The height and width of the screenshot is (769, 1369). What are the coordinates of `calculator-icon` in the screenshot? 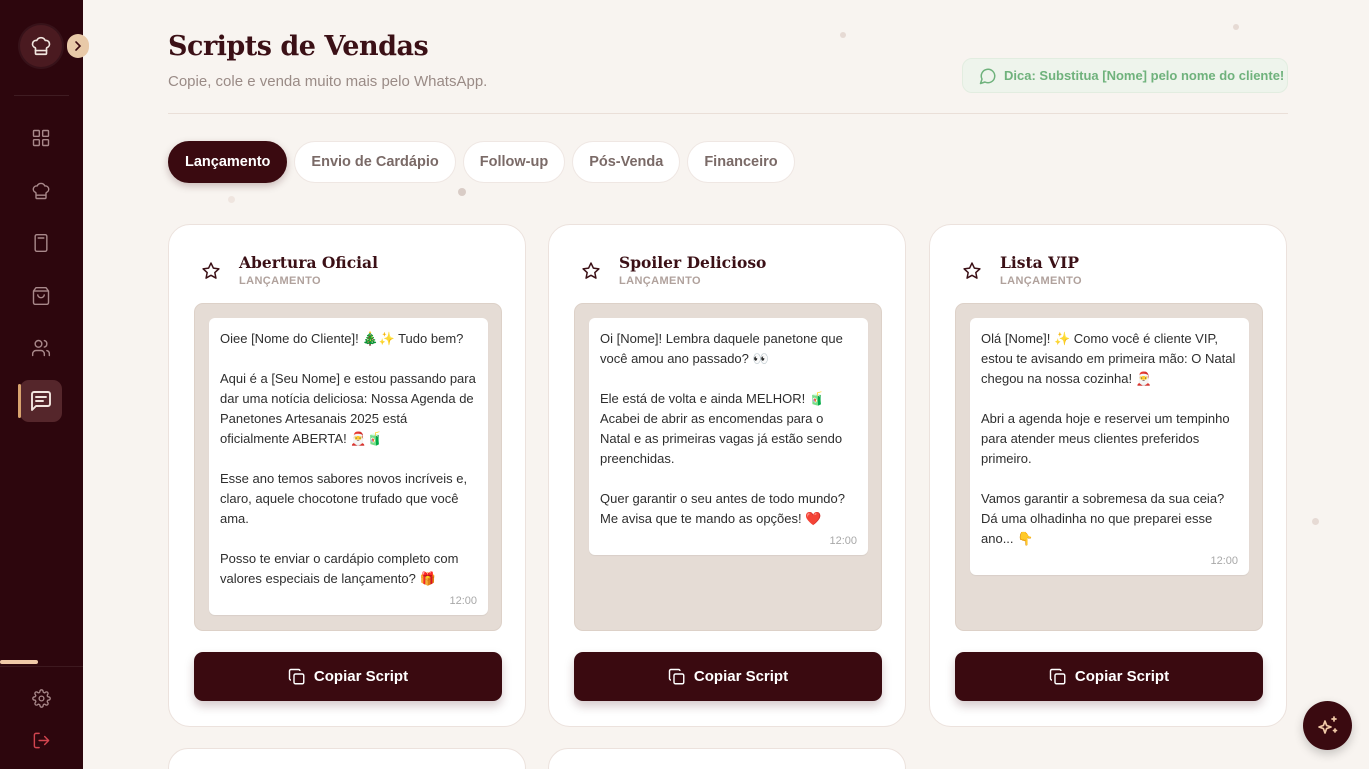 It's located at (41, 243).